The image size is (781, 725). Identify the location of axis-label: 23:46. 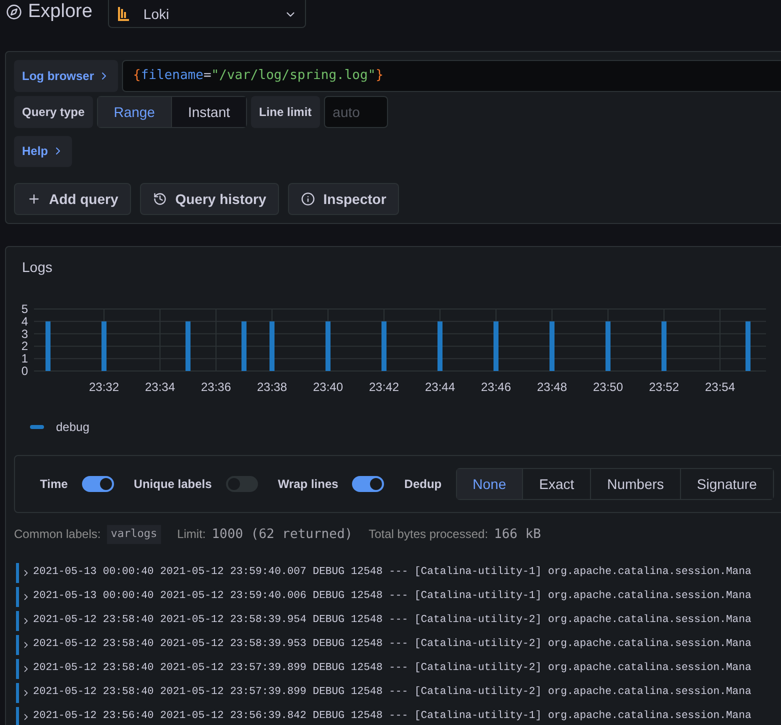
(496, 387).